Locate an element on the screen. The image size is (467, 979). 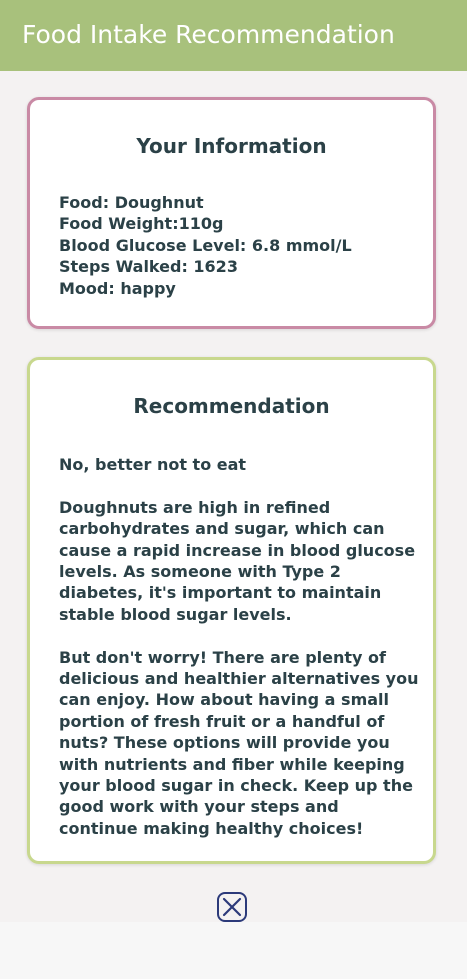
info-mood: Mood: happy is located at coordinates (117, 288).